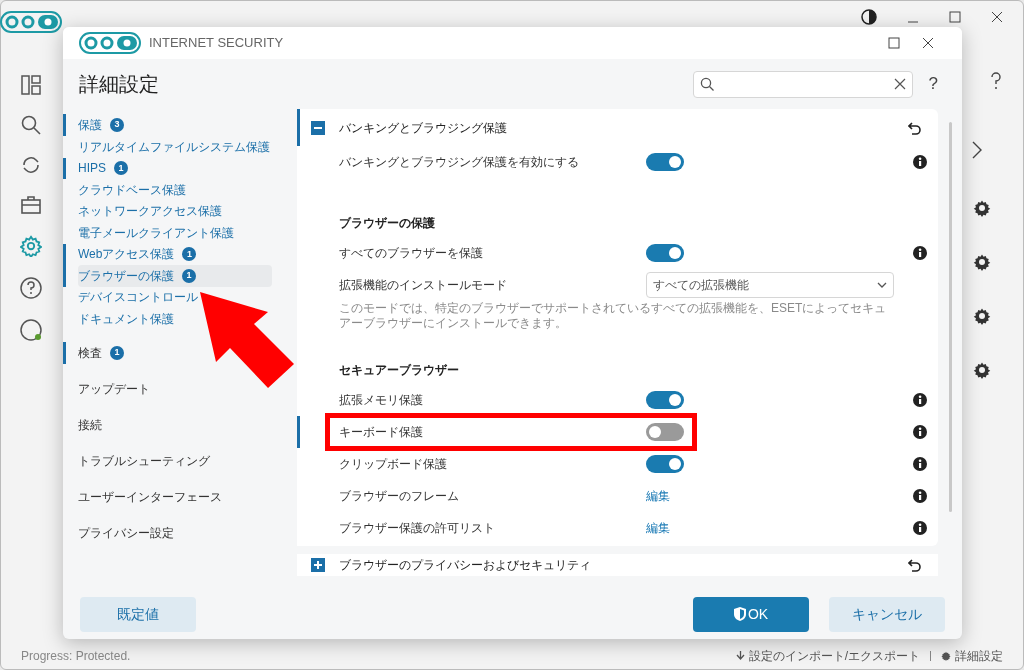 This screenshot has width=1024, height=670. What do you see at coordinates (899, 84) in the screenshot?
I see `clear-icon` at bounding box center [899, 84].